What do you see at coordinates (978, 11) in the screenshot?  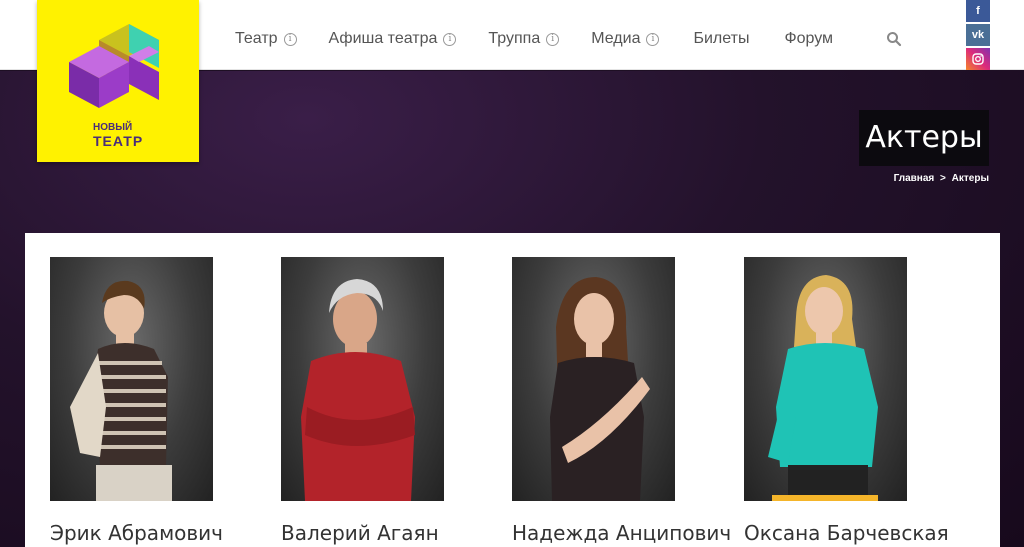 I see `facebook-icon: f` at bounding box center [978, 11].